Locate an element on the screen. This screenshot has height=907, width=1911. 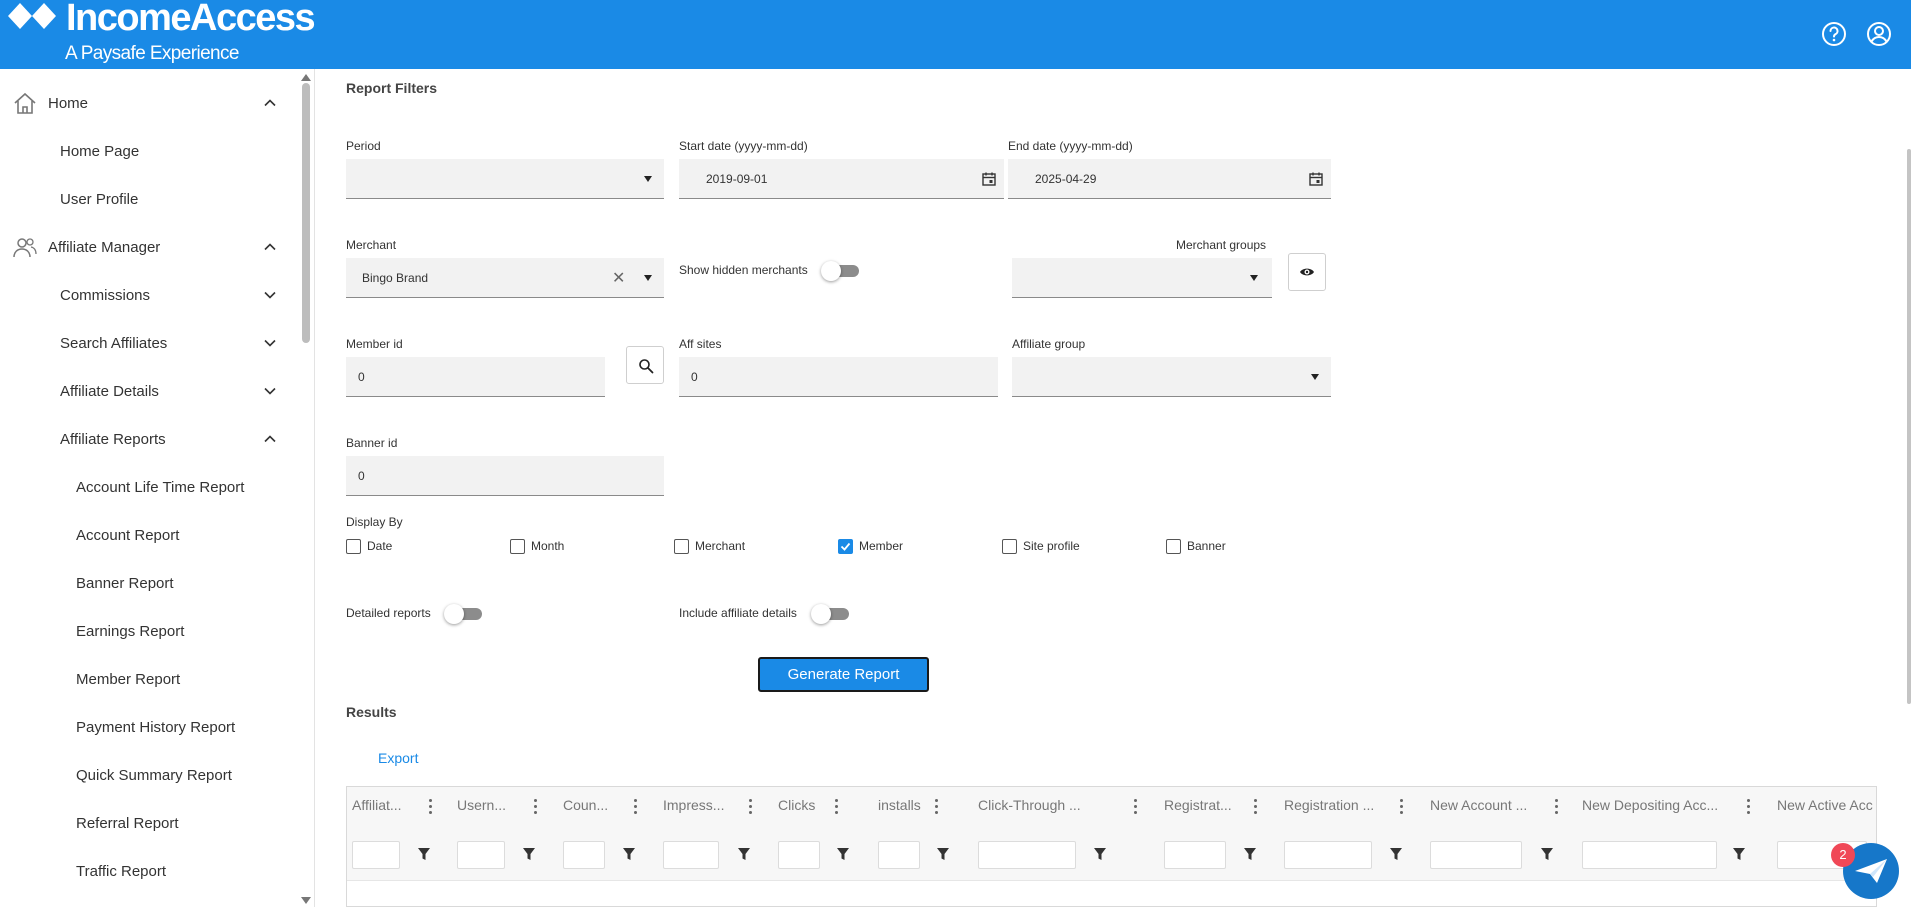
scroll-up-arrow-icon is located at coordinates (306, 77).